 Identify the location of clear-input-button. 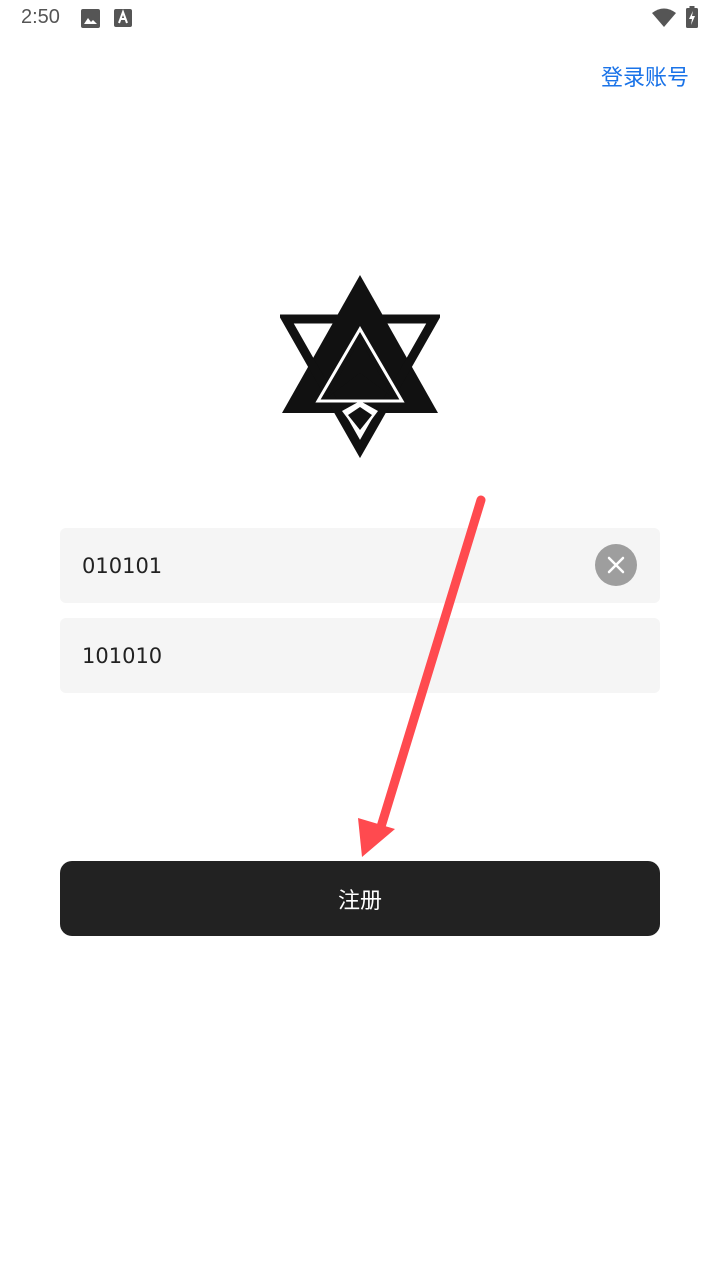
(616, 565).